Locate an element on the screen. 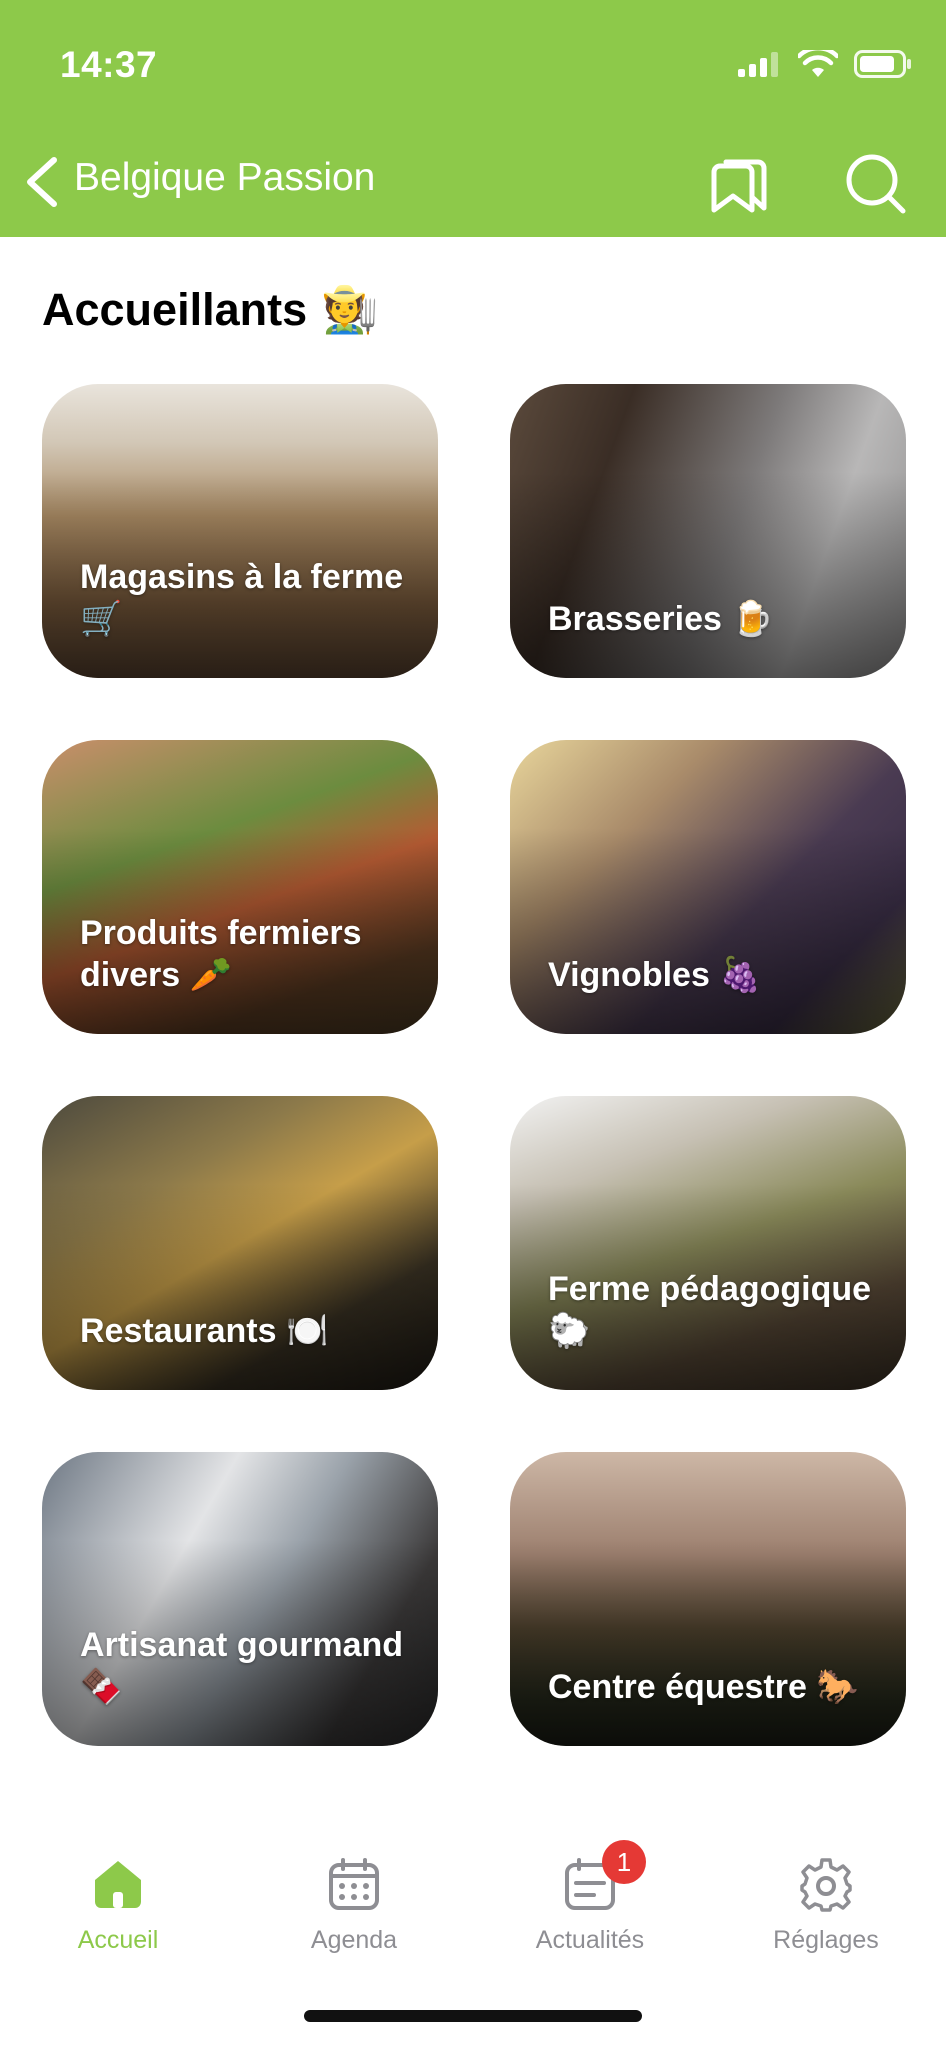 The height and width of the screenshot is (2048, 946). card-centre-equestre: Centre équestre 🐎 is located at coordinates (708, 1599).